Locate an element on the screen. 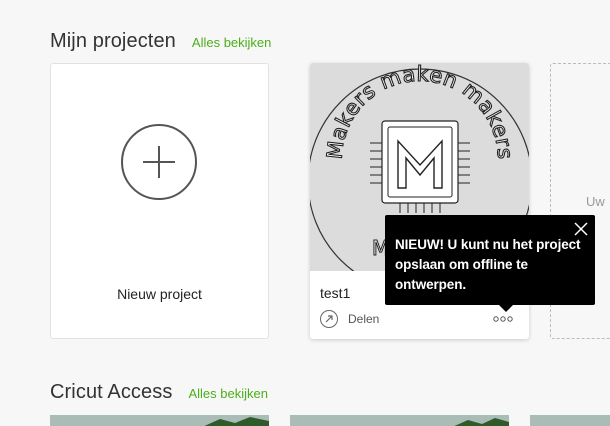  share-button: Delen is located at coordinates (349, 319).